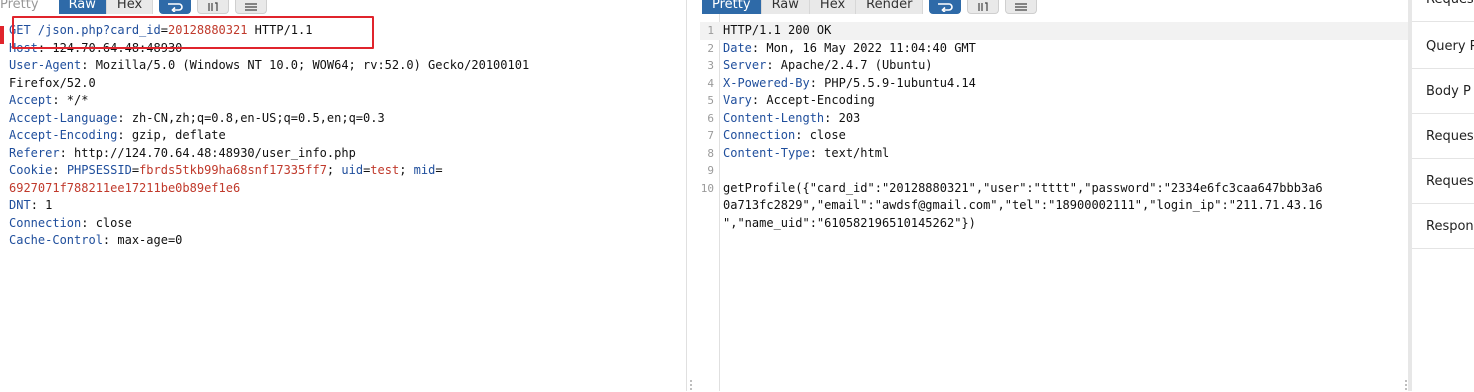  Describe the element at coordinates (82, 7) in the screenshot. I see `request-tab-raw: Raw` at that location.